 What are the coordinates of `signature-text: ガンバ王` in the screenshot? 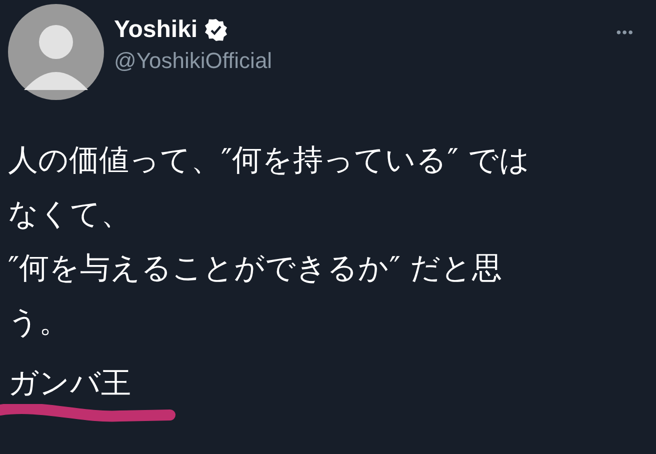 It's located at (69, 384).